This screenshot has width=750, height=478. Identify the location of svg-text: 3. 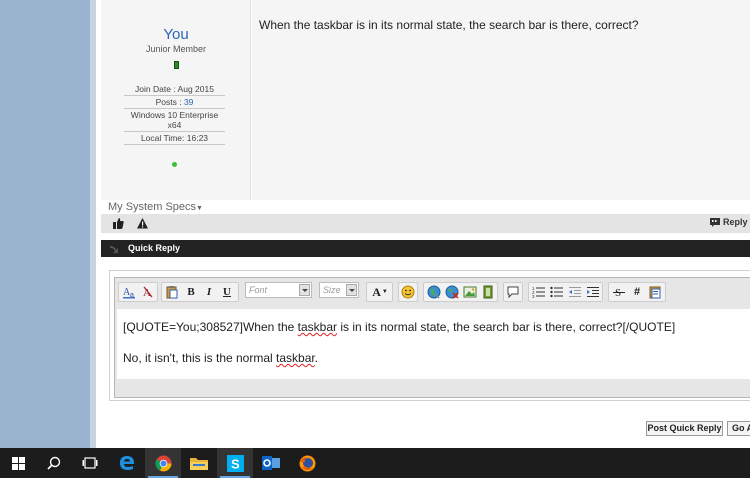
(533, 296).